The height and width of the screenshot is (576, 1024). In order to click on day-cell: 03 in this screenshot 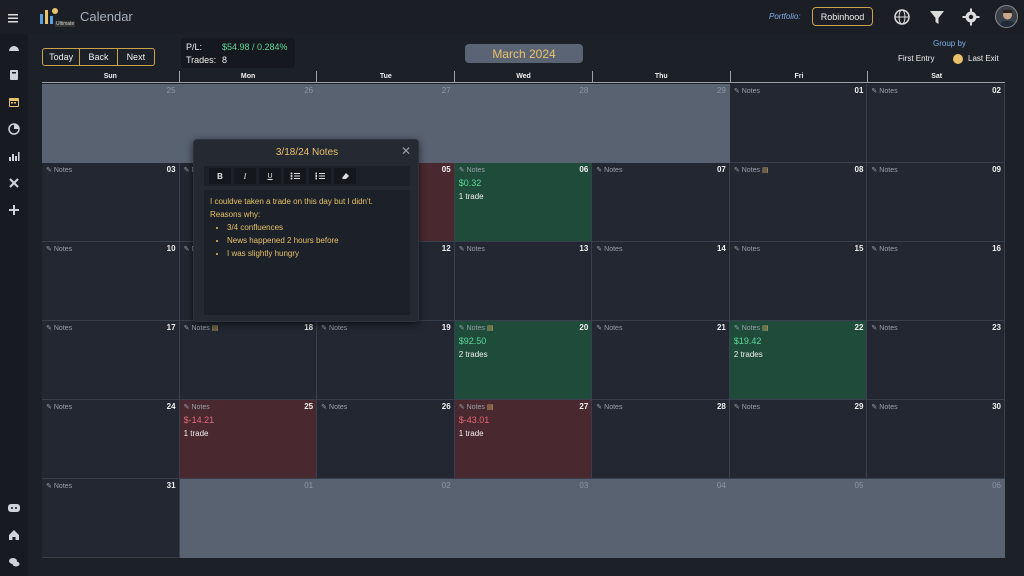, I will do `click(523, 518)`.